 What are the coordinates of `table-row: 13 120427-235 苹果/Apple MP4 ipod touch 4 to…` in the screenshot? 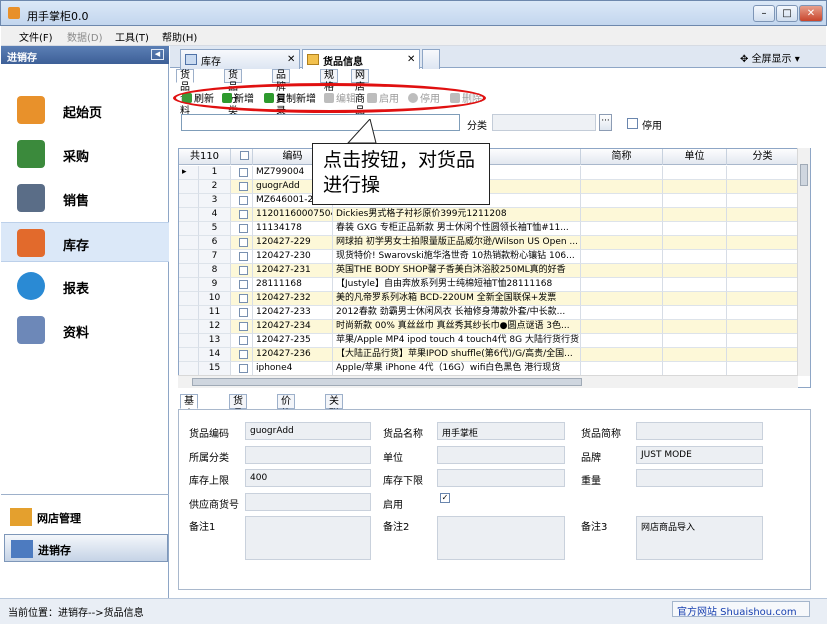 It's located at (489, 341).